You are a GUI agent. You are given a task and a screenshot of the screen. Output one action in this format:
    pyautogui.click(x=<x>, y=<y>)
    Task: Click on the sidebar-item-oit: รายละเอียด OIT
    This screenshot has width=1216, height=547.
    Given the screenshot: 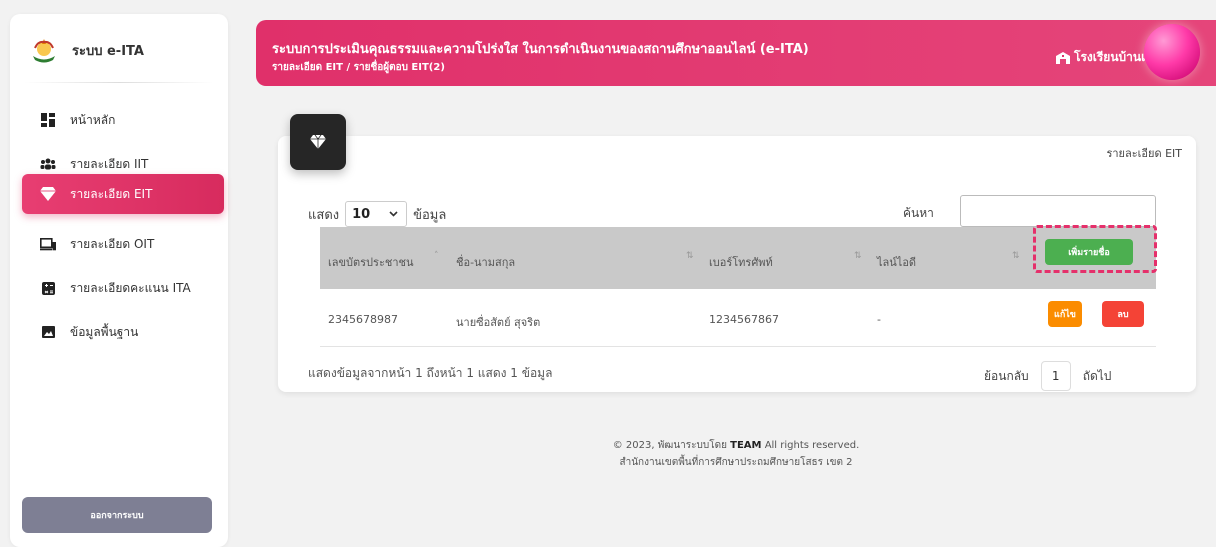 What is the action you would take?
    pyautogui.click(x=123, y=244)
    